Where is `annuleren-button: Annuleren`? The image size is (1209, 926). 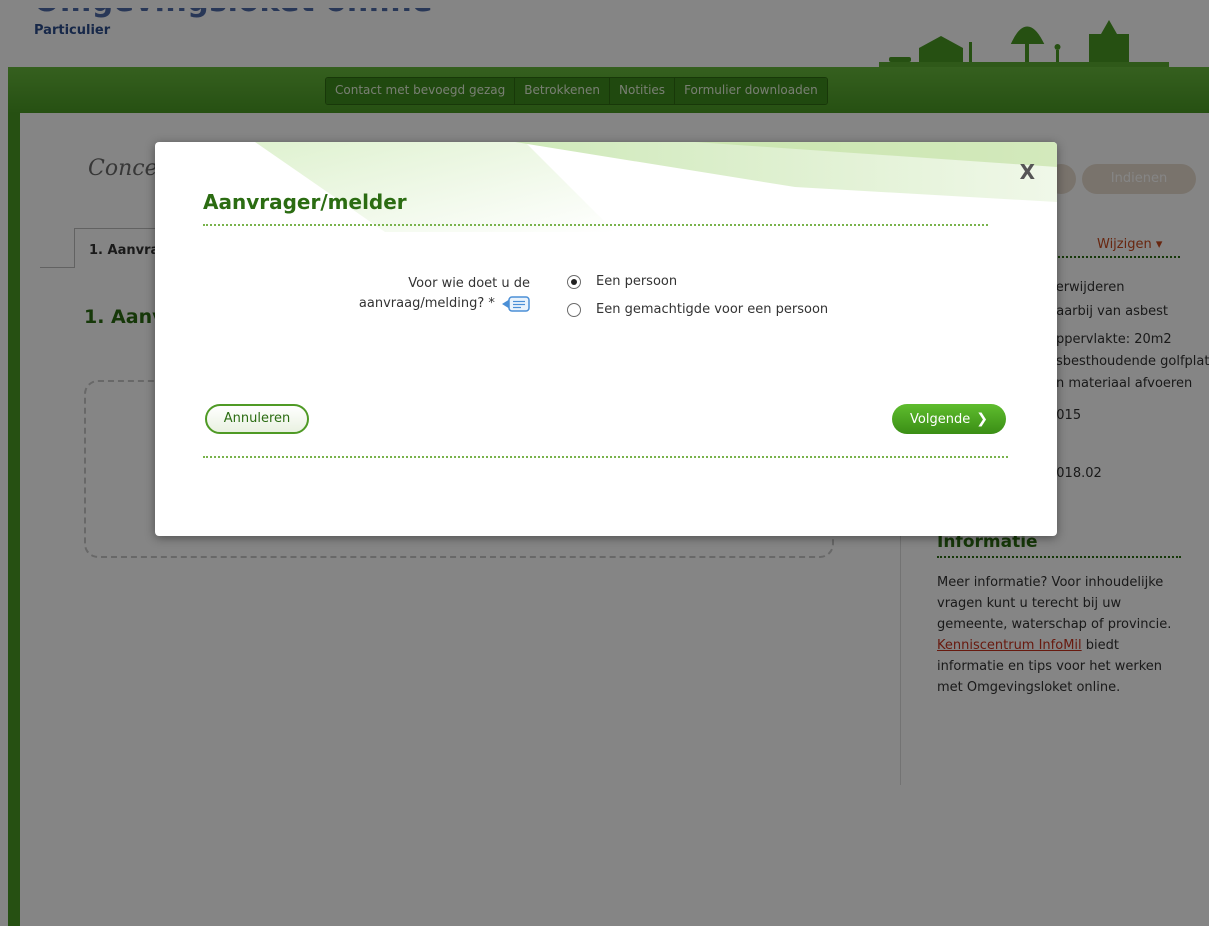
annuleren-button: Annuleren is located at coordinates (257, 419).